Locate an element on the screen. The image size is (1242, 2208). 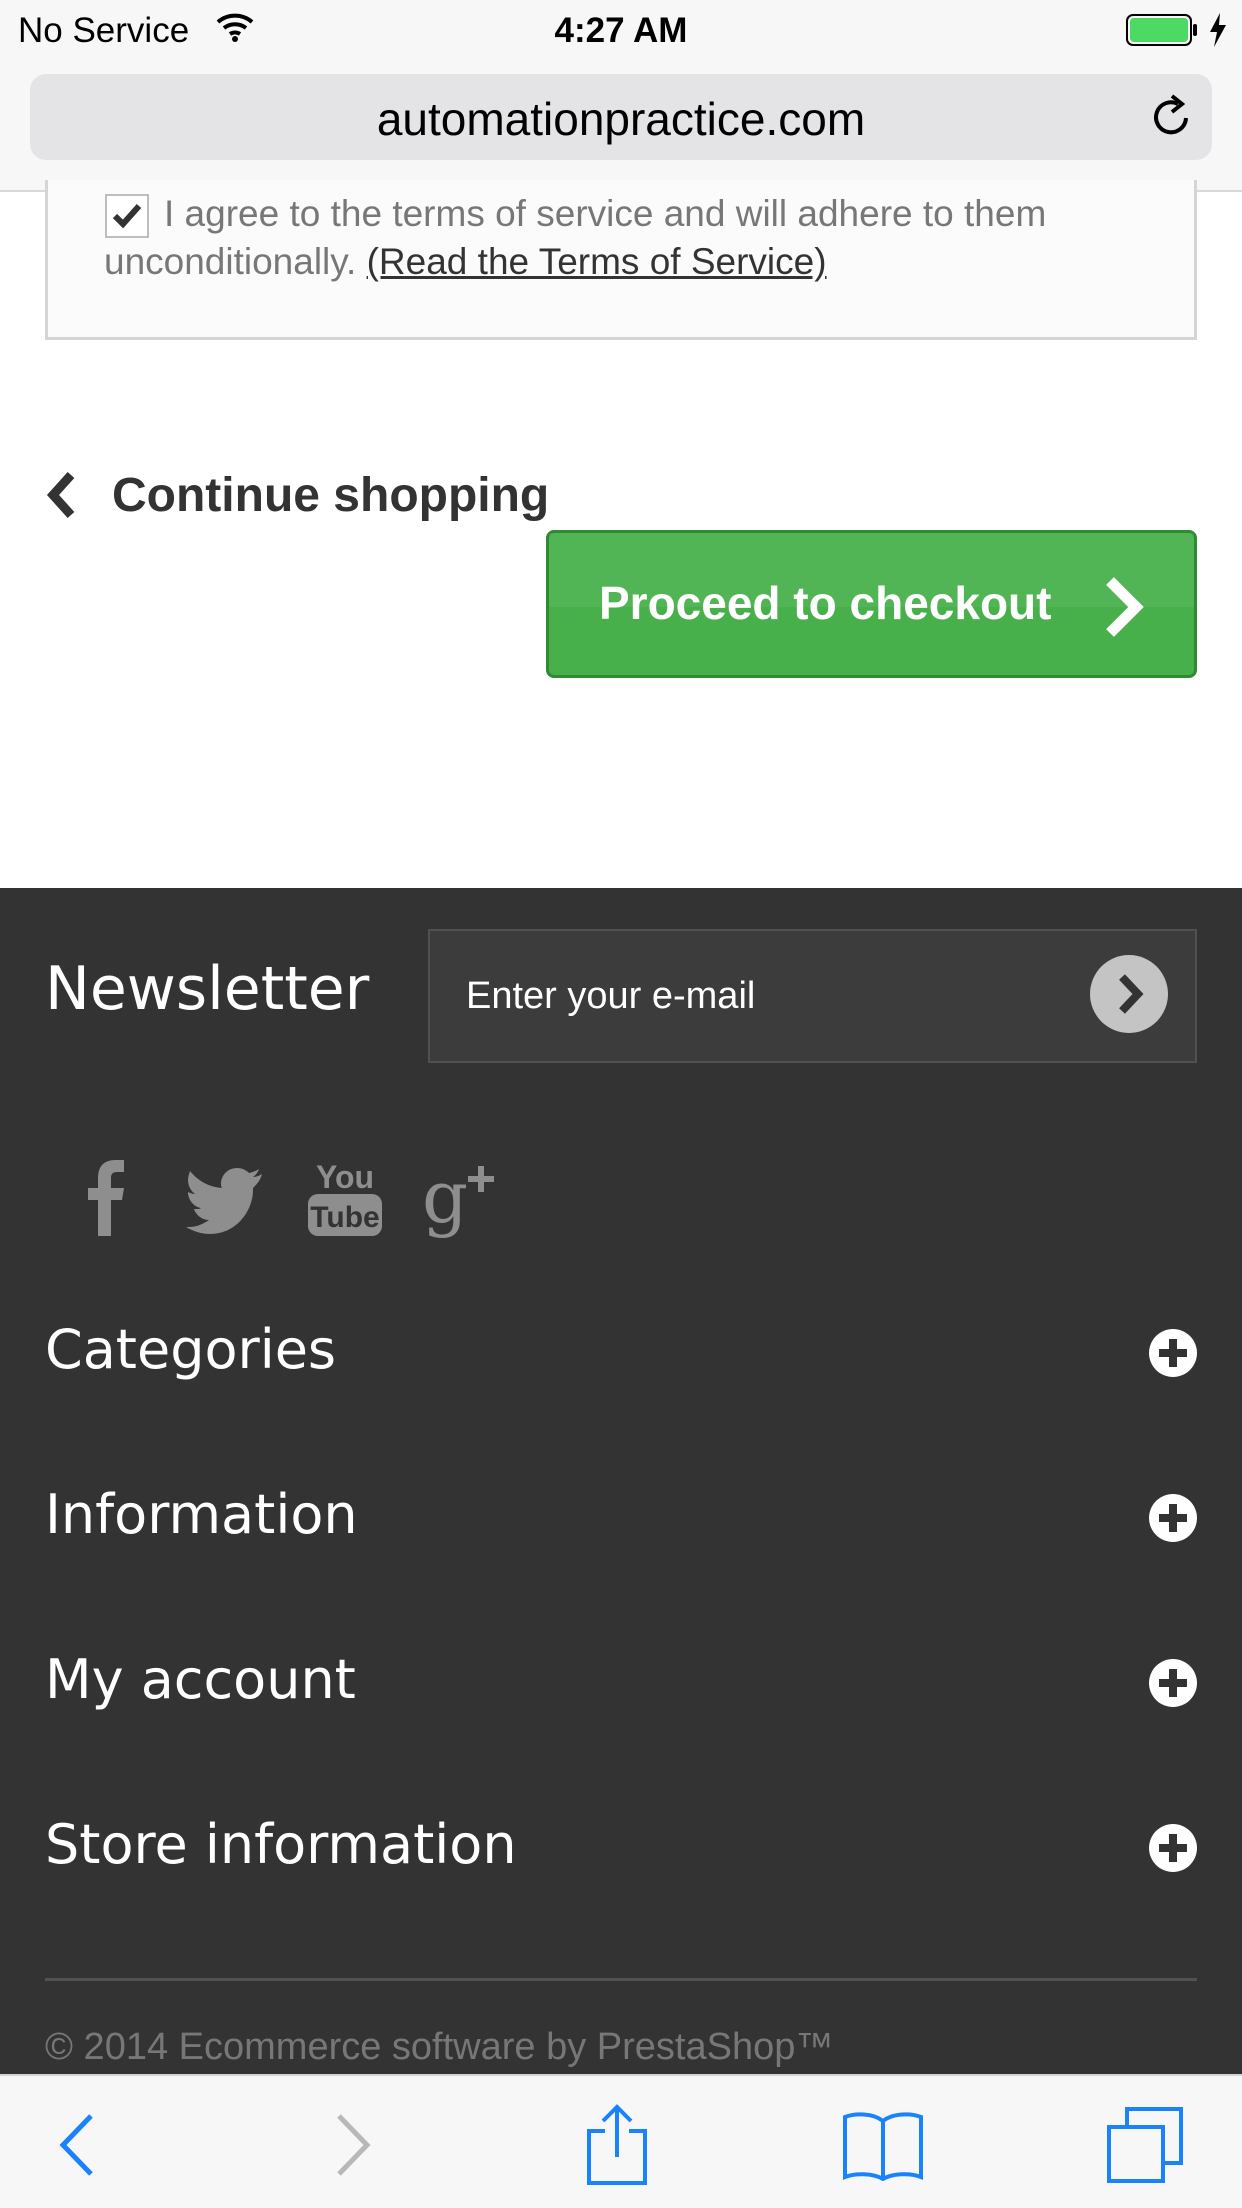
status-bar: No Service 4:27 AM is located at coordinates (621, 31).